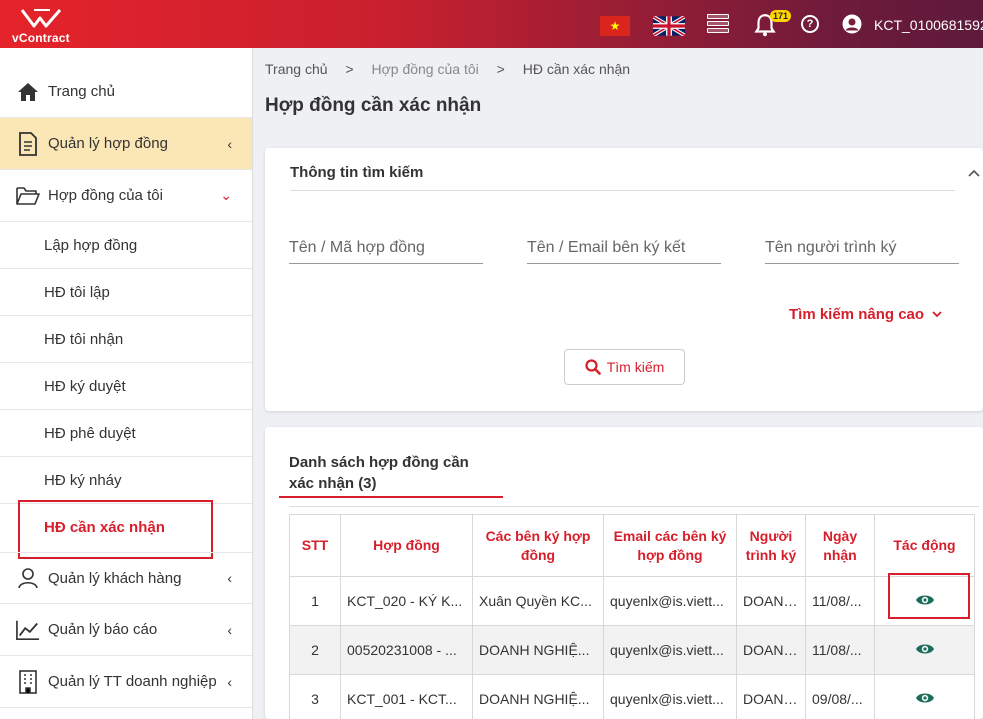 This screenshot has width=983, height=719. What do you see at coordinates (615, 26) in the screenshot?
I see `vietnam-flag-icon: ★` at bounding box center [615, 26].